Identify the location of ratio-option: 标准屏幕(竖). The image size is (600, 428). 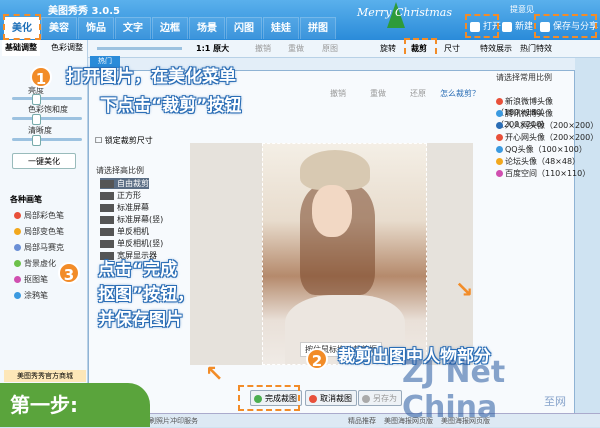
(131, 219).